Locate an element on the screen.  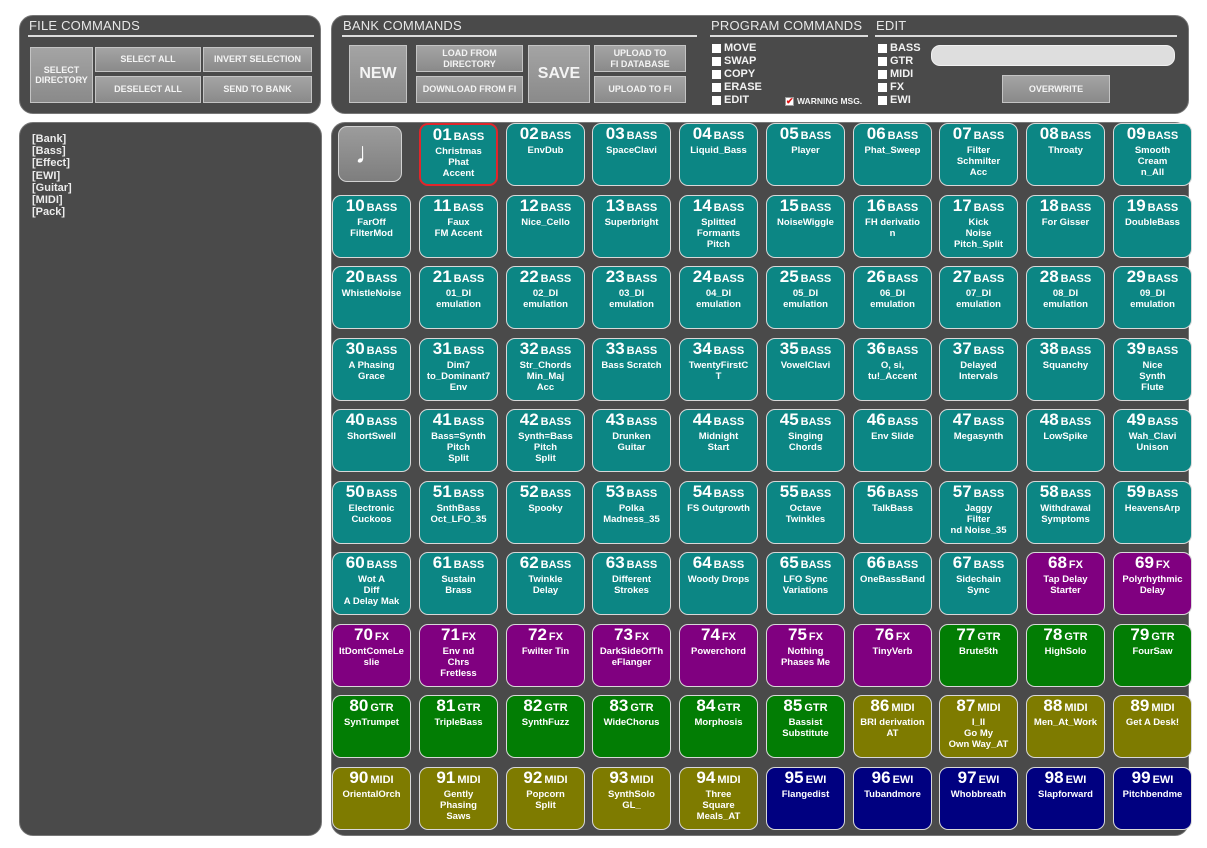
program-tile-01: 01 BASS Christmas Phat Accent is located at coordinates (458, 154).